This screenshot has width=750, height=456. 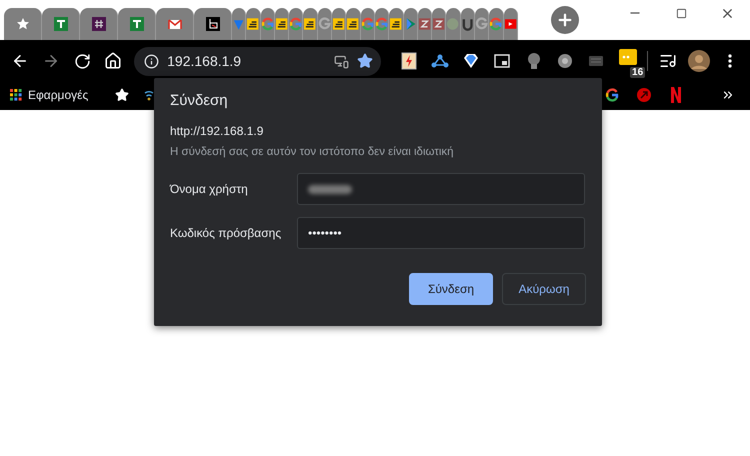 What do you see at coordinates (217, 131) in the screenshot?
I see `site-url: http://192.168.1.9` at bounding box center [217, 131].